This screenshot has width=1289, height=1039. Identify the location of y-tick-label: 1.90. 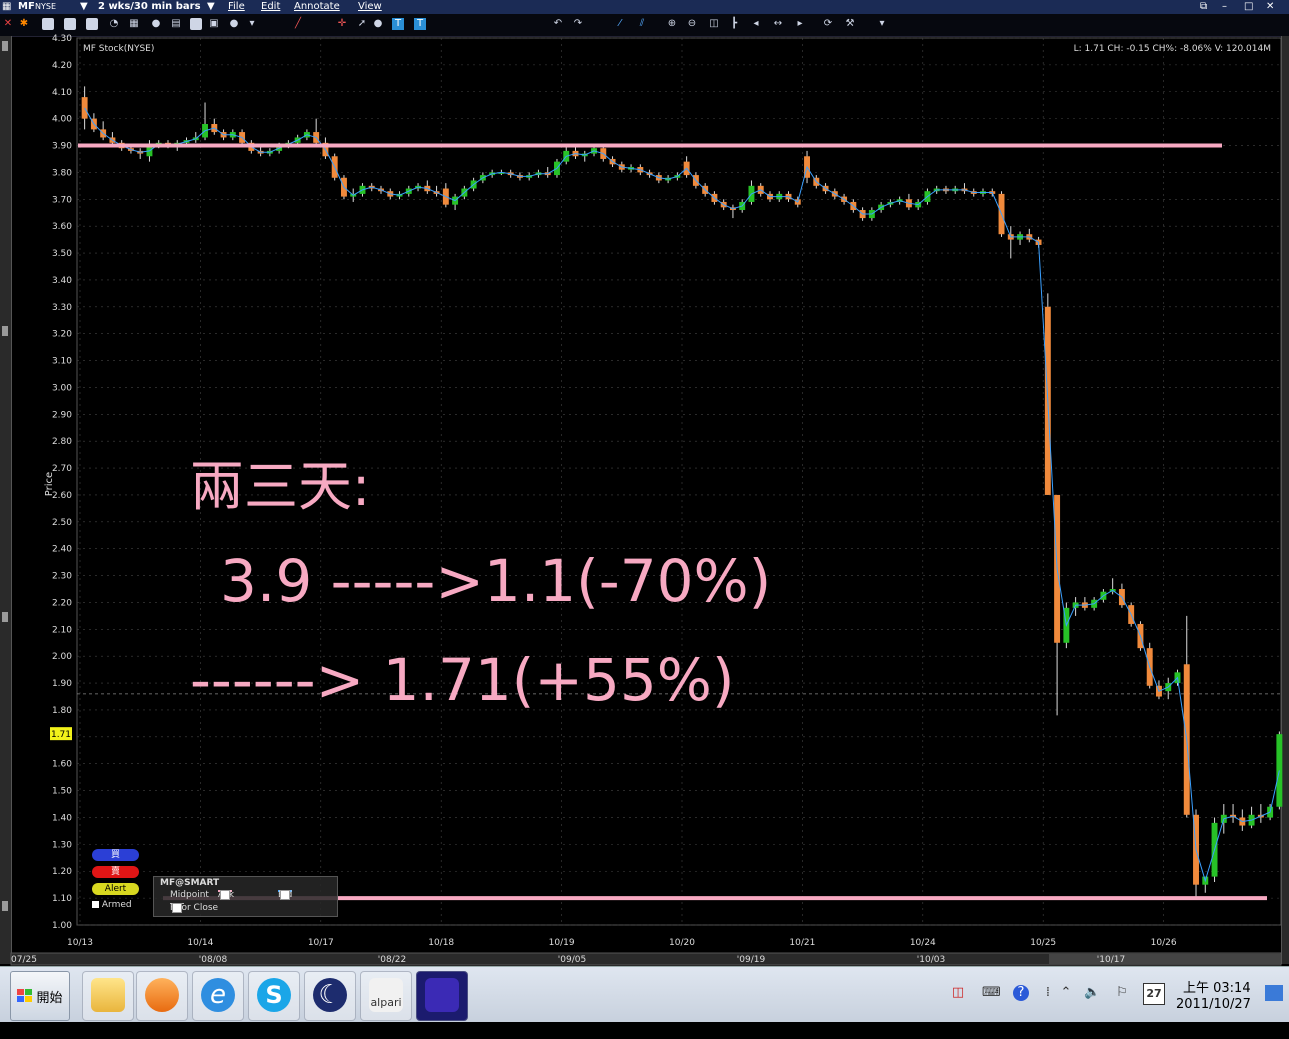
(62, 684).